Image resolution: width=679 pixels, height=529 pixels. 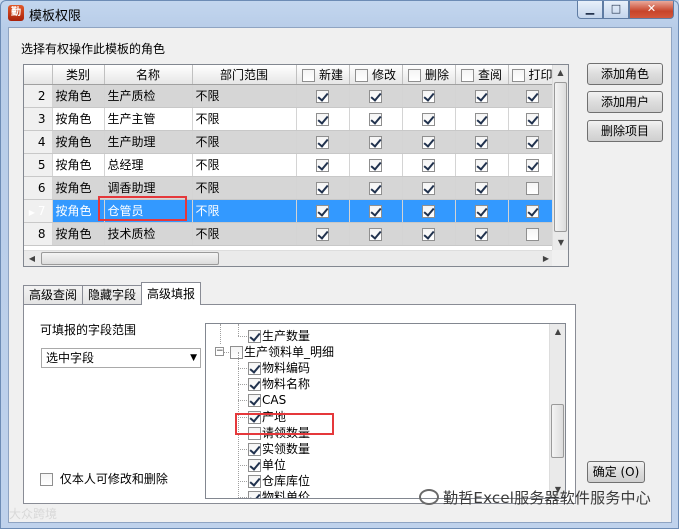 What do you see at coordinates (625, 74) in the screenshot?
I see `add-role-button: 添加角色` at bounding box center [625, 74].